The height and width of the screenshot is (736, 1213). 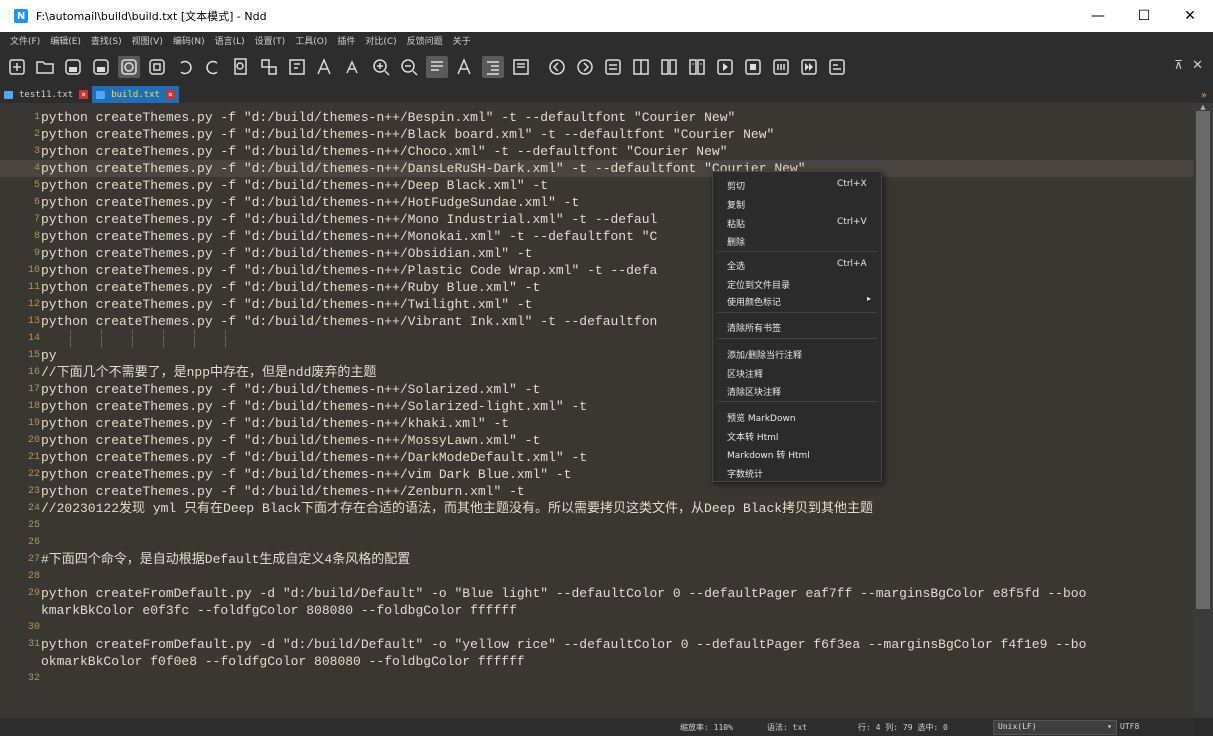 I want to click on save-icon, so click(x=73, y=67).